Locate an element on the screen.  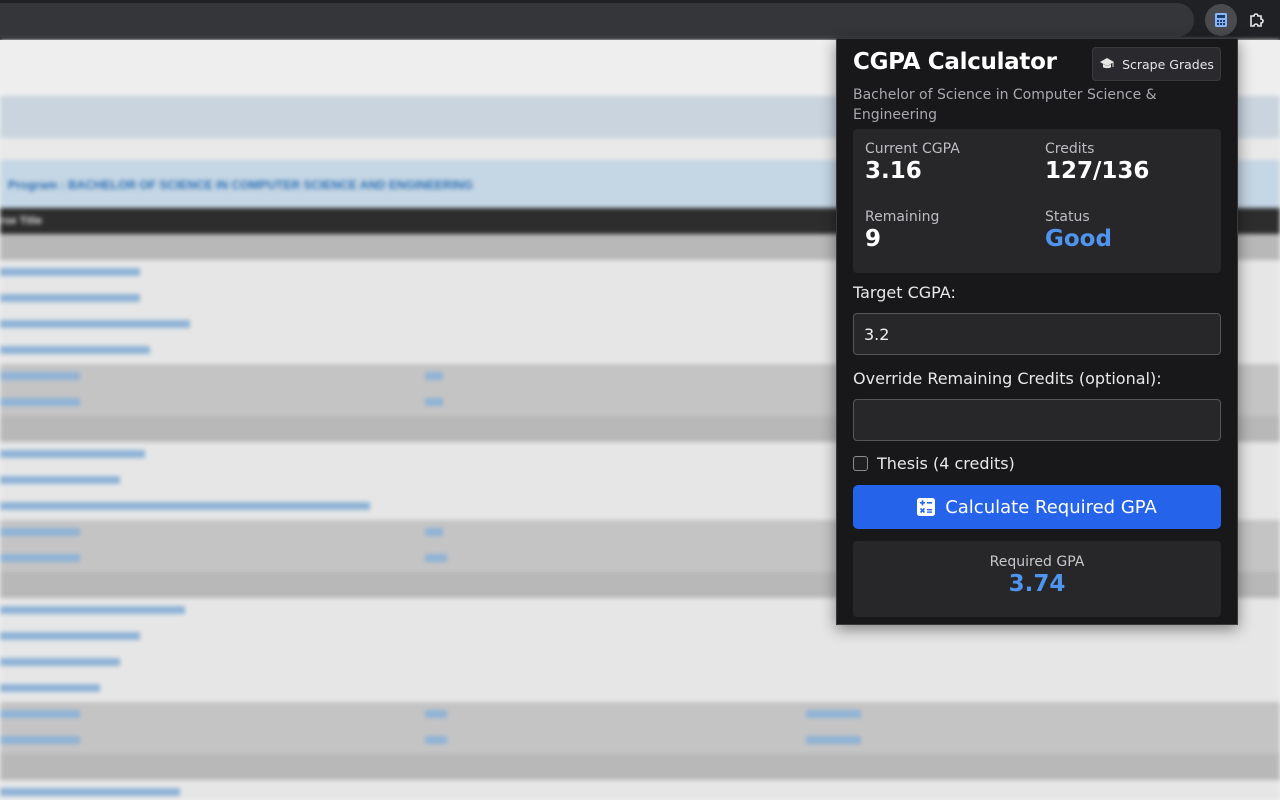
override-credits-label: Override Remaining Credits (optional): is located at coordinates (1007, 378).